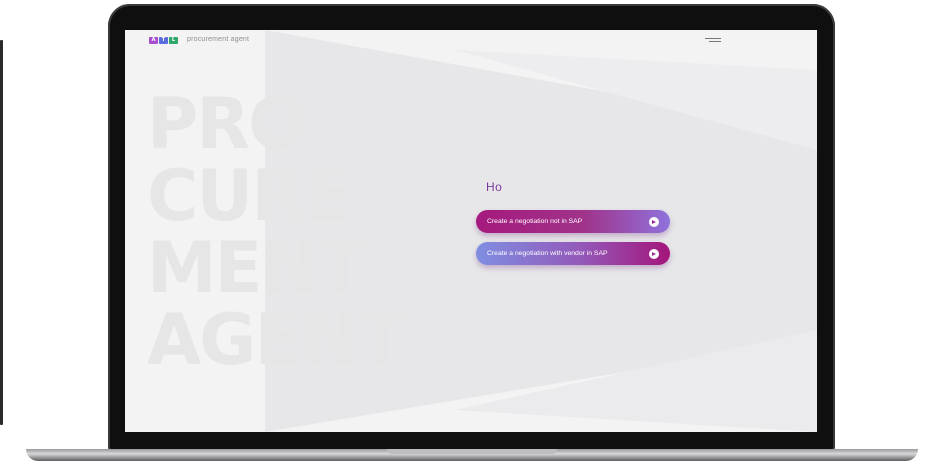 Image resolution: width=925 pixels, height=469 pixels. What do you see at coordinates (713, 41) in the screenshot?
I see `hamburger-menu-icon` at bounding box center [713, 41].